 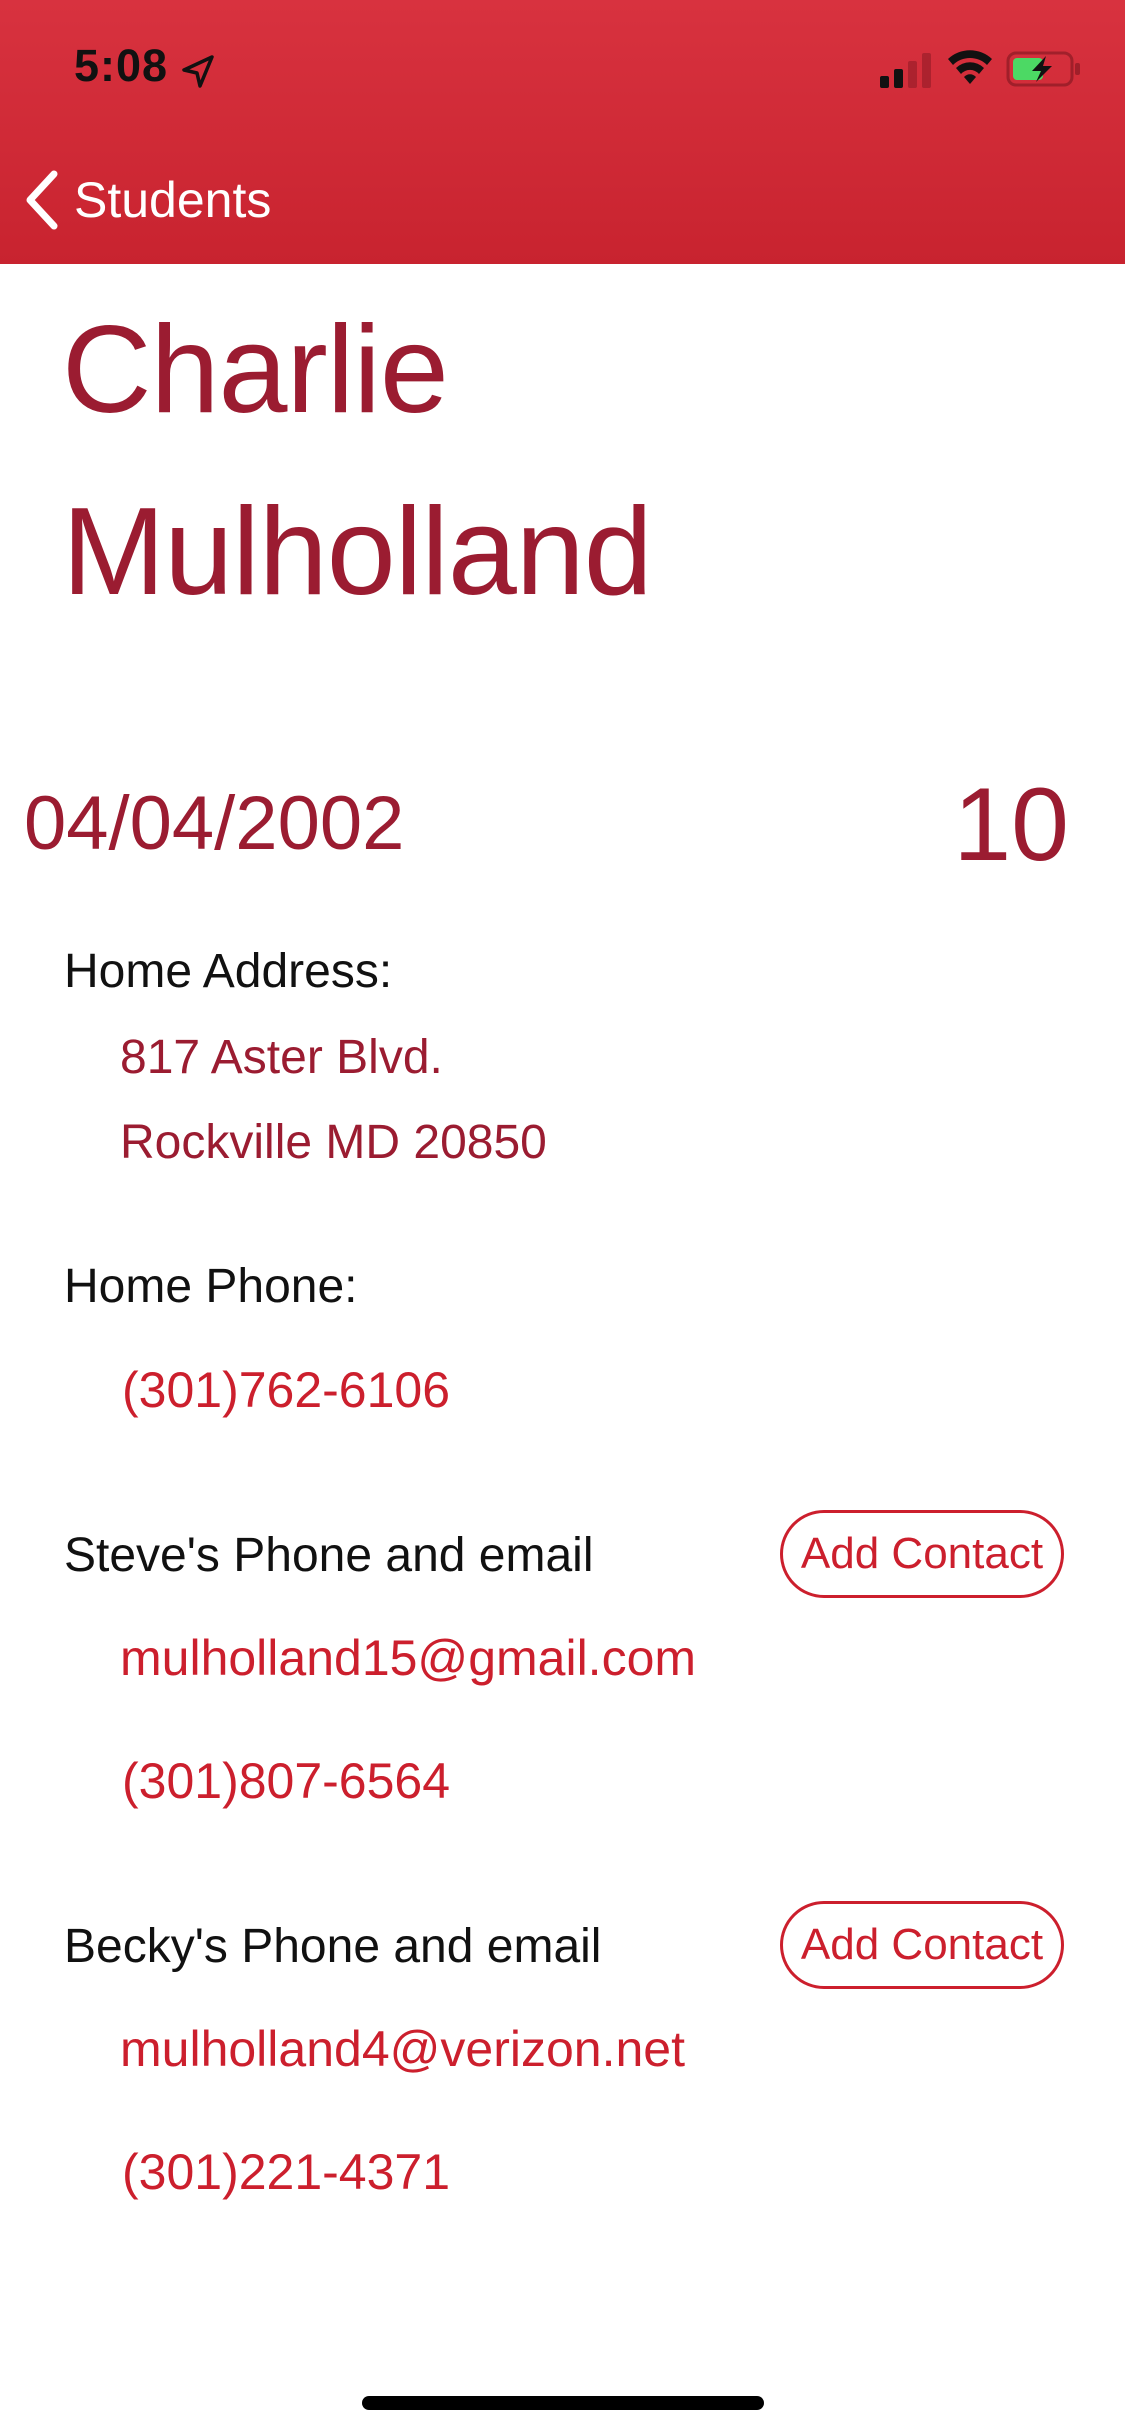 I want to click on address-line-1: 817 Aster Blvd., so click(x=281, y=1057).